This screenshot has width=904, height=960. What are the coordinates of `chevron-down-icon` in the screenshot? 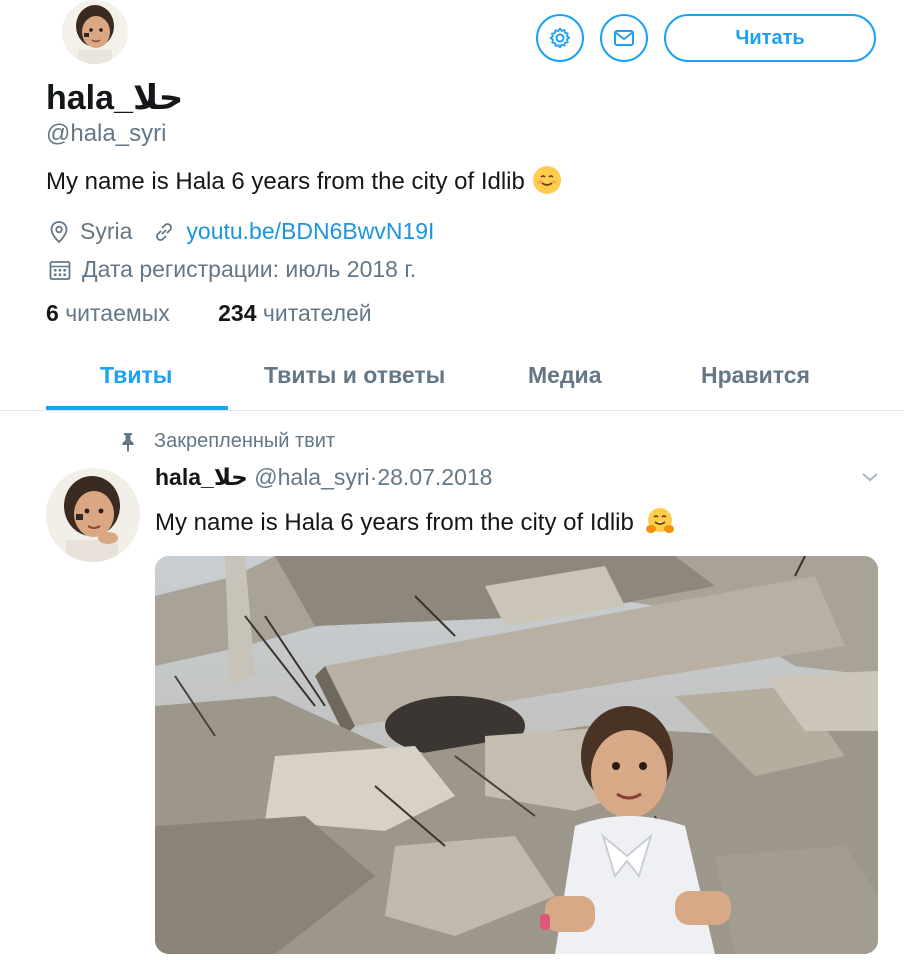 It's located at (870, 477).